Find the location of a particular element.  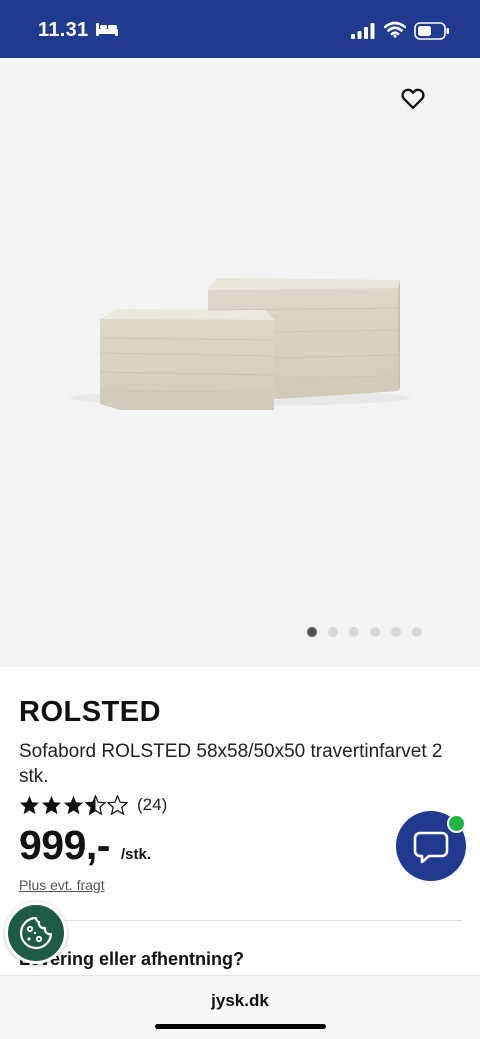

review-count: (24) is located at coordinates (152, 805).